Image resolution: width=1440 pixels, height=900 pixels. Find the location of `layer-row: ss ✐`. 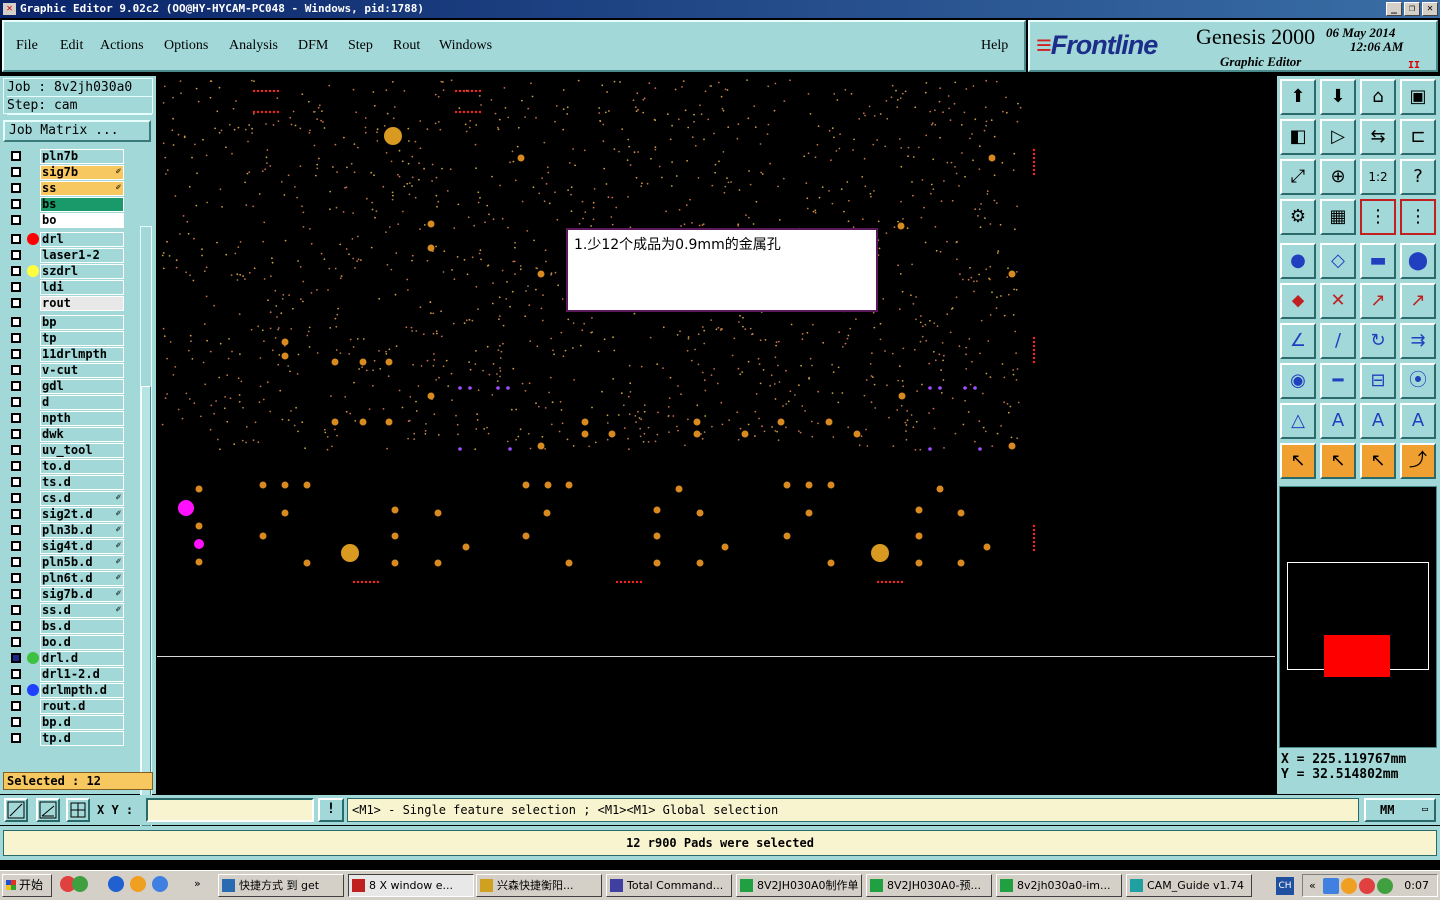

layer-row: ss ✐ is located at coordinates (64, 188).